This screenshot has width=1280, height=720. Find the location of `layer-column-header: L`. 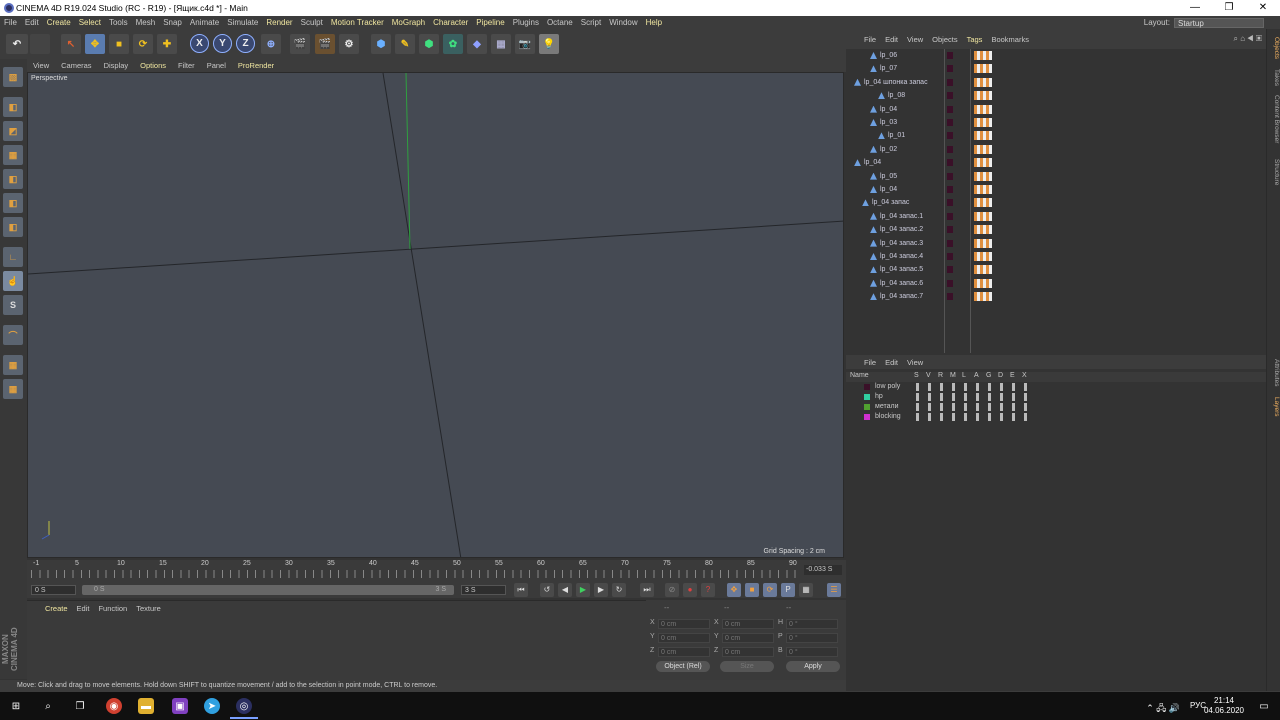

layer-column-header: L is located at coordinates (964, 375).